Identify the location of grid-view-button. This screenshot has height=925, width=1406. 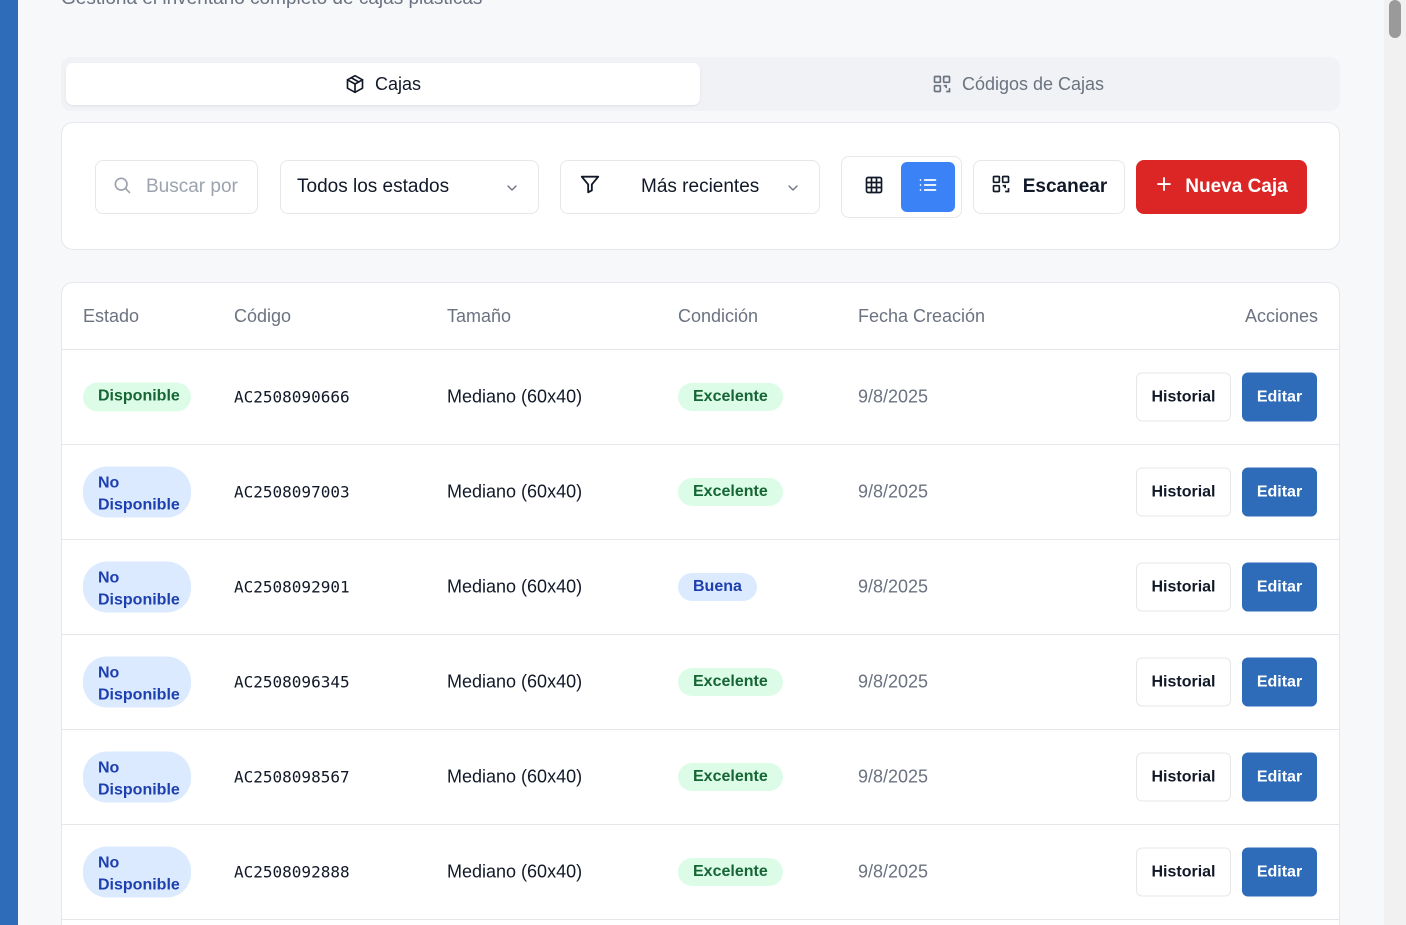
(874, 187).